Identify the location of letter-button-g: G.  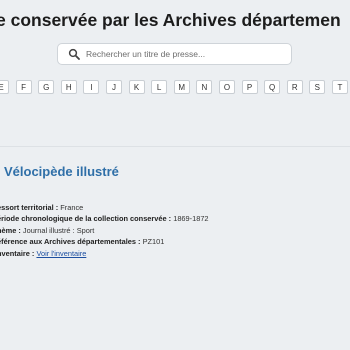
(46, 87).